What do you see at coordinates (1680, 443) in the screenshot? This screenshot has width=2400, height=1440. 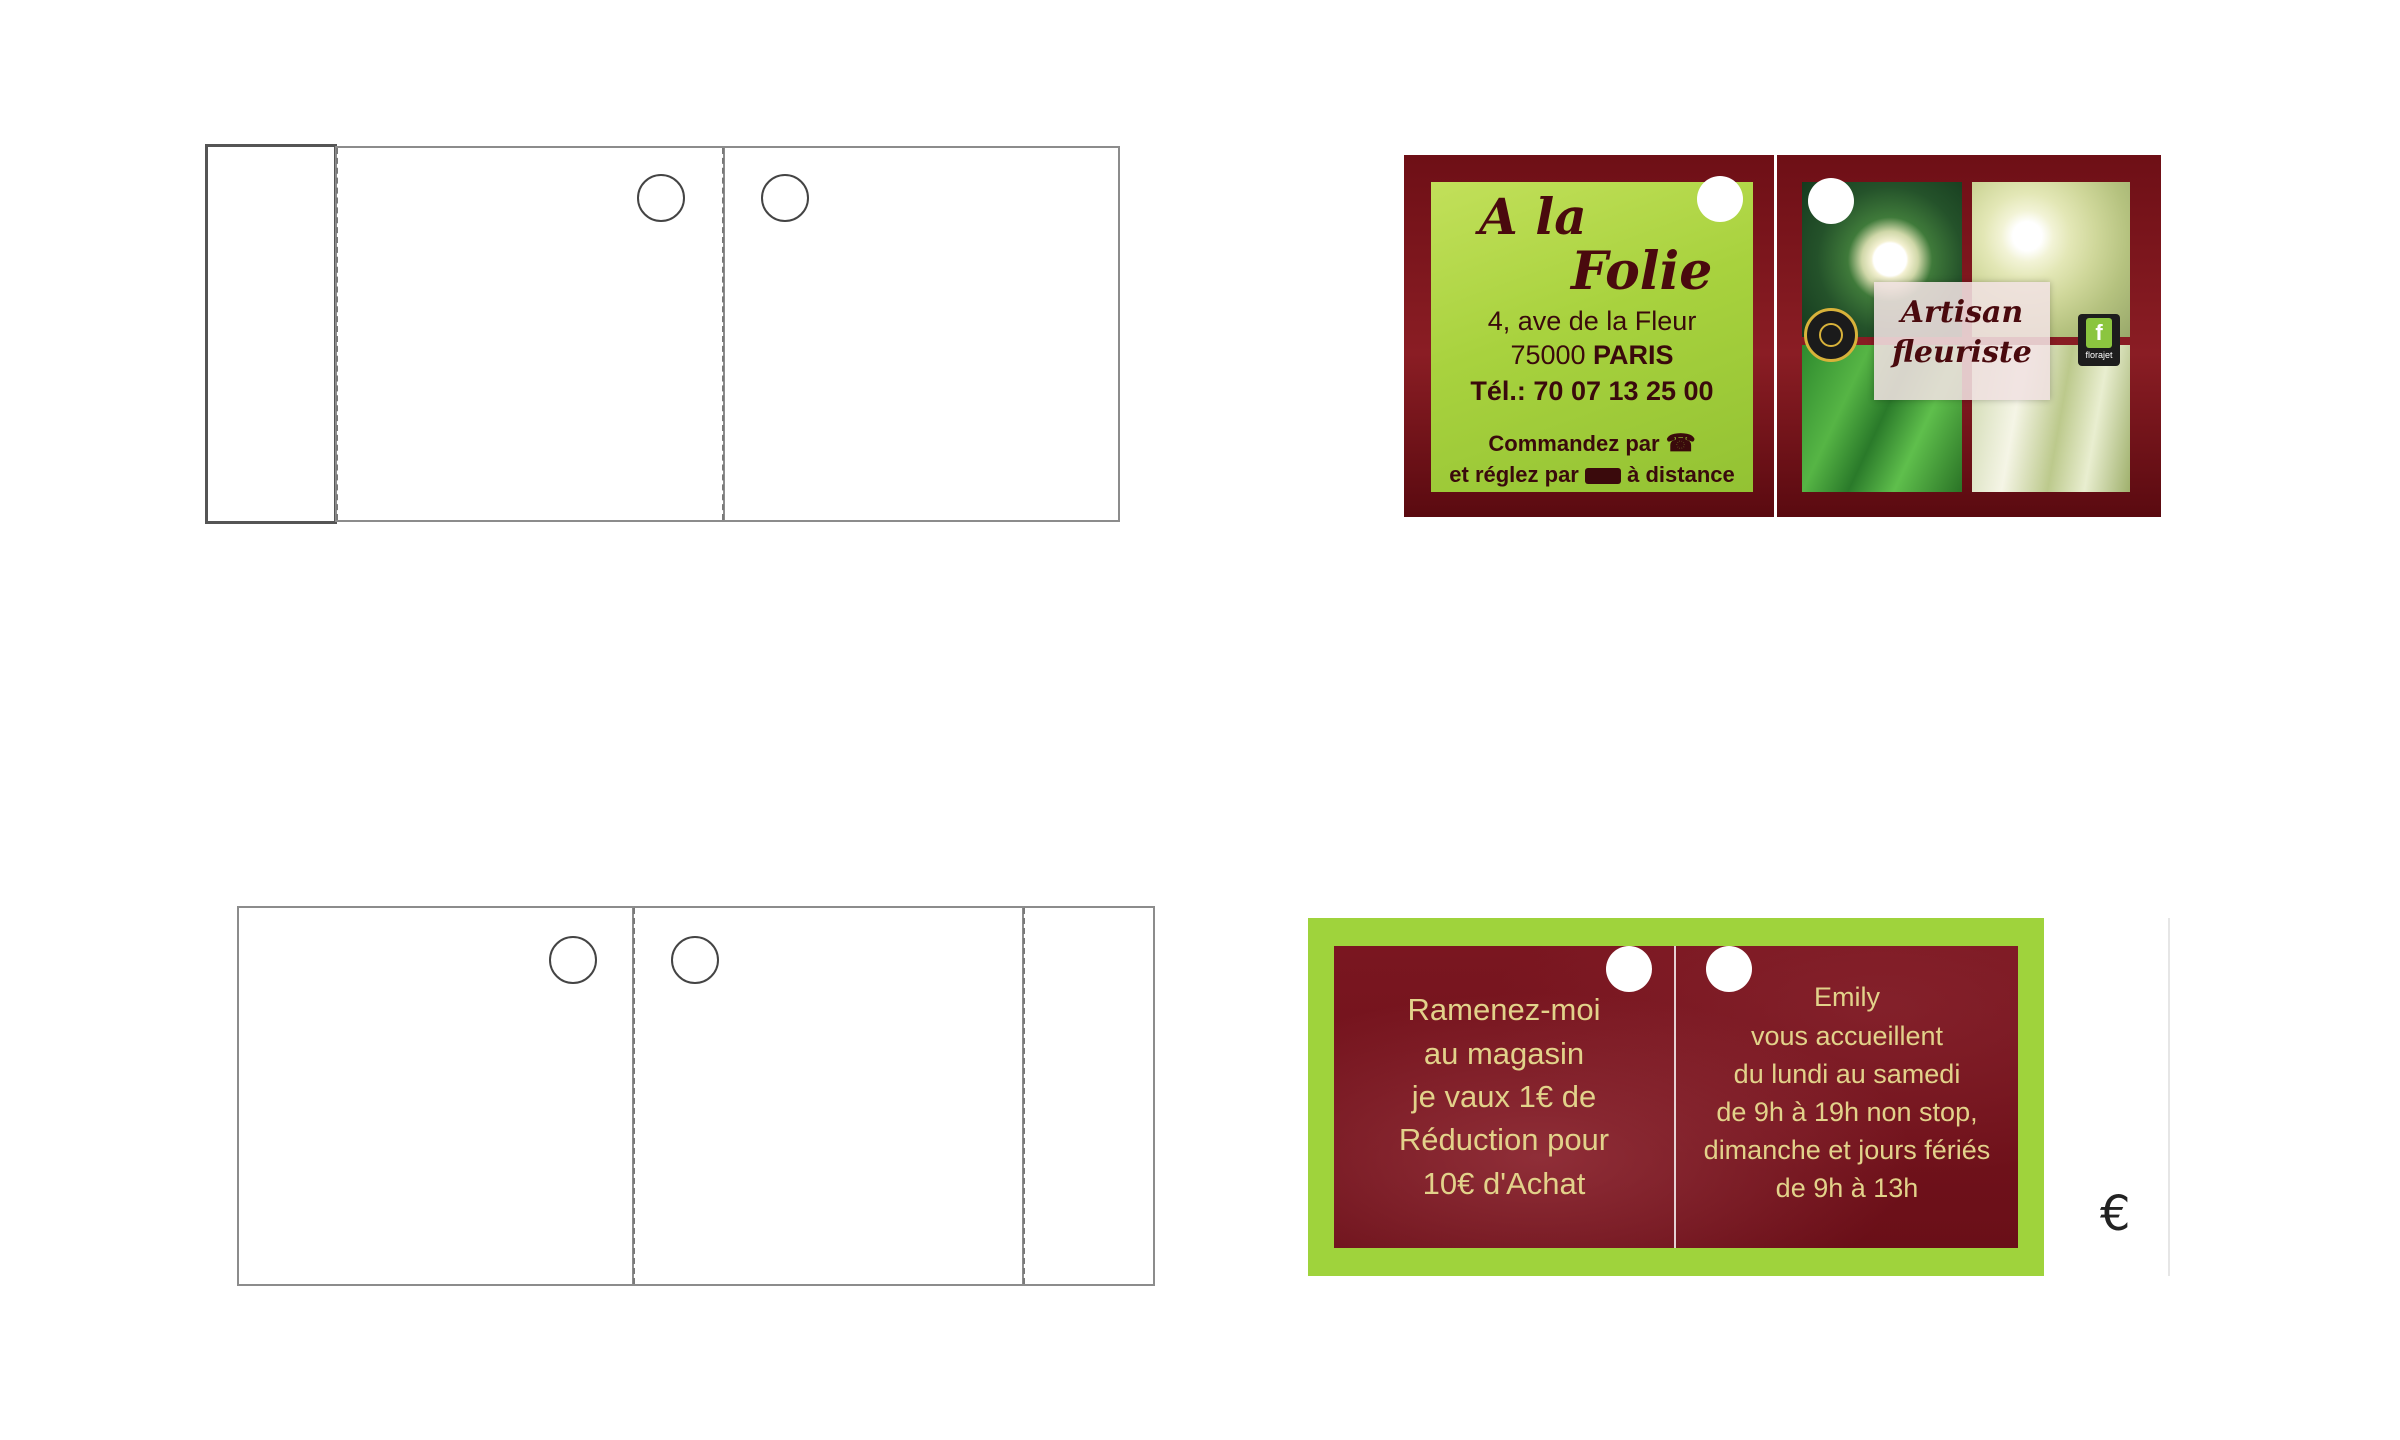 I see `telephone-icon: ☎` at bounding box center [1680, 443].